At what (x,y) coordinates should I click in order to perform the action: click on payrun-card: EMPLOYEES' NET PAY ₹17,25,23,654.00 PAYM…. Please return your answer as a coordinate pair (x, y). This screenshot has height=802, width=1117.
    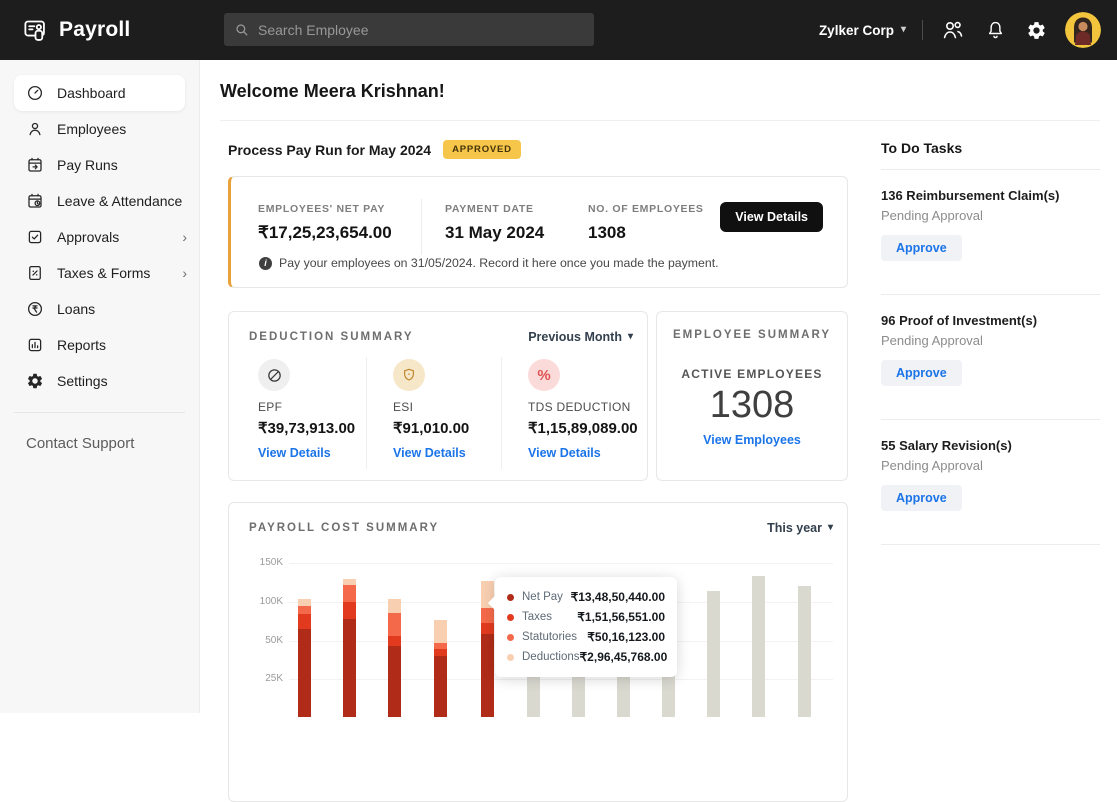
    Looking at the image, I should click on (538, 232).